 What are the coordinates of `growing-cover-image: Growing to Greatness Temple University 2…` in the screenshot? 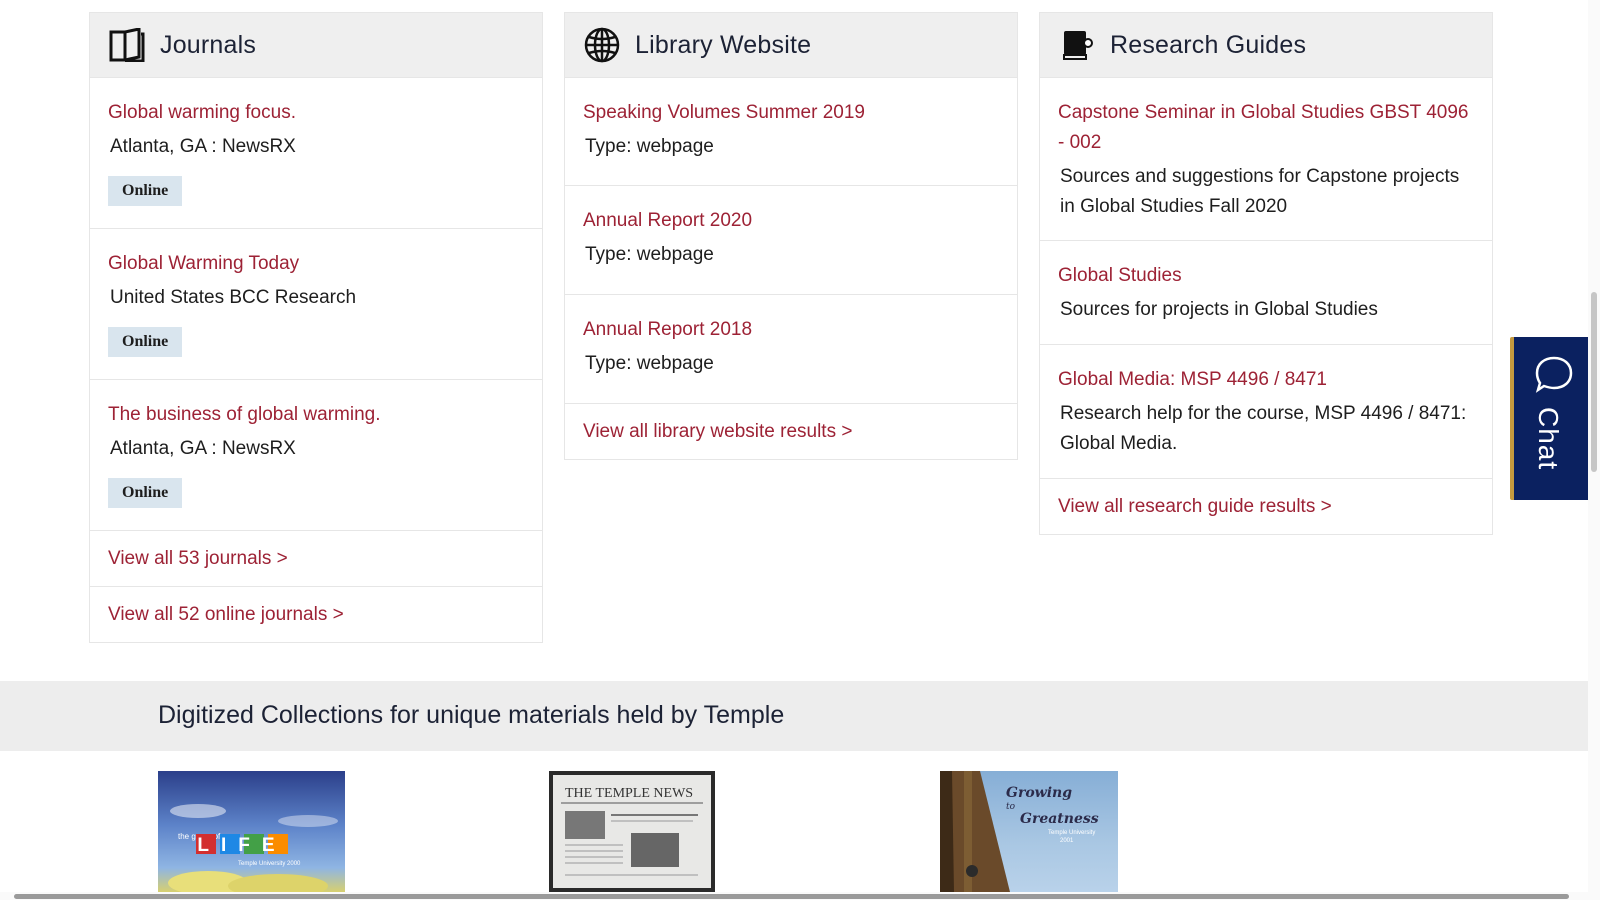 It's located at (1019, 831).